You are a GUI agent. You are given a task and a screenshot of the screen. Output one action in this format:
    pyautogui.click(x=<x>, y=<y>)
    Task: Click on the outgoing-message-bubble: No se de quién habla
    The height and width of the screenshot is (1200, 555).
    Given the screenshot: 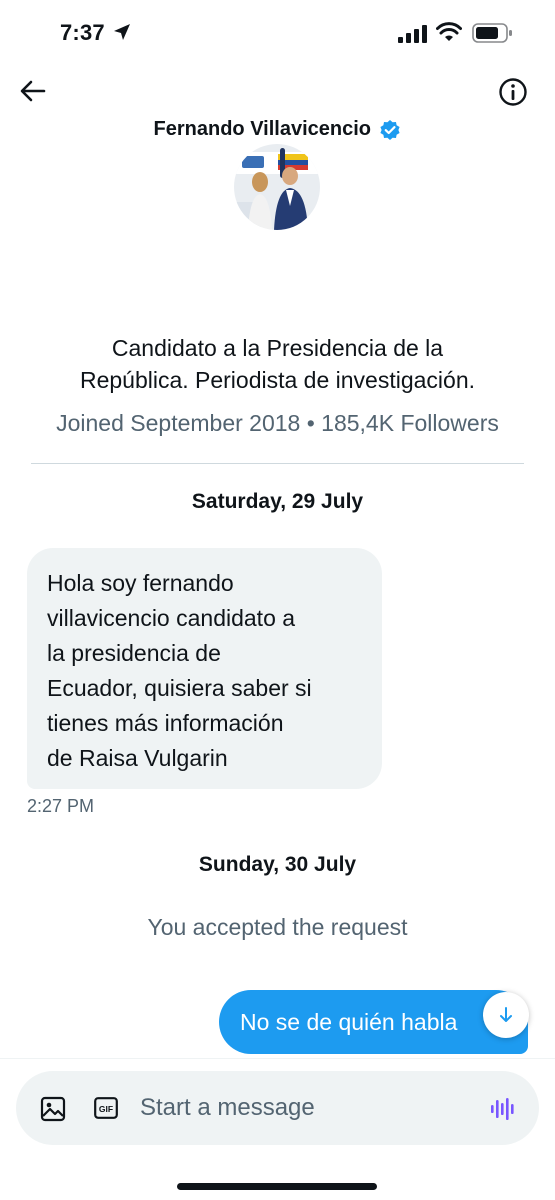 What is the action you would take?
    pyautogui.click(x=373, y=1022)
    